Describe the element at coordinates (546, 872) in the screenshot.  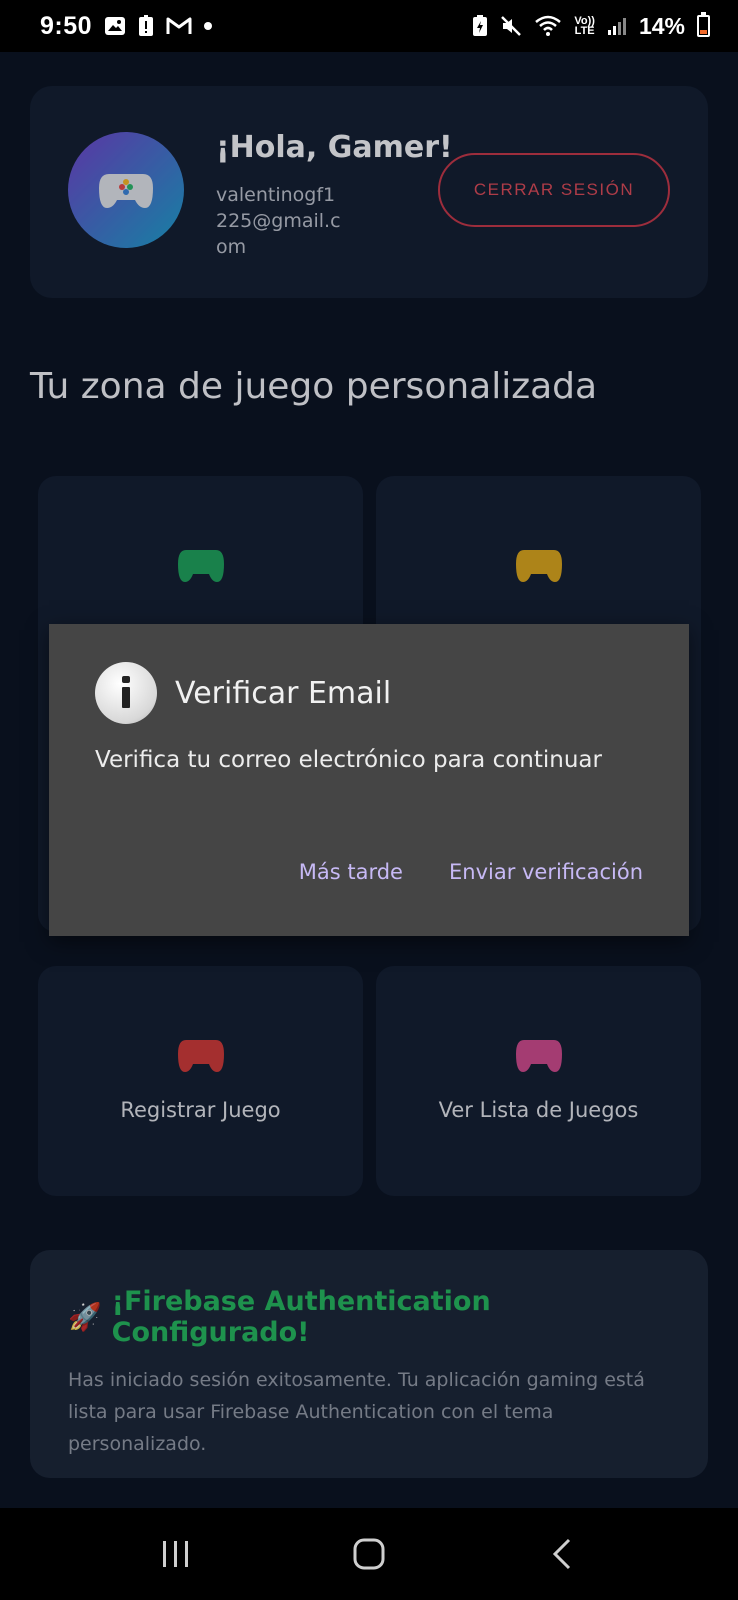
I see `send-verification-button: Enviar verificación` at that location.